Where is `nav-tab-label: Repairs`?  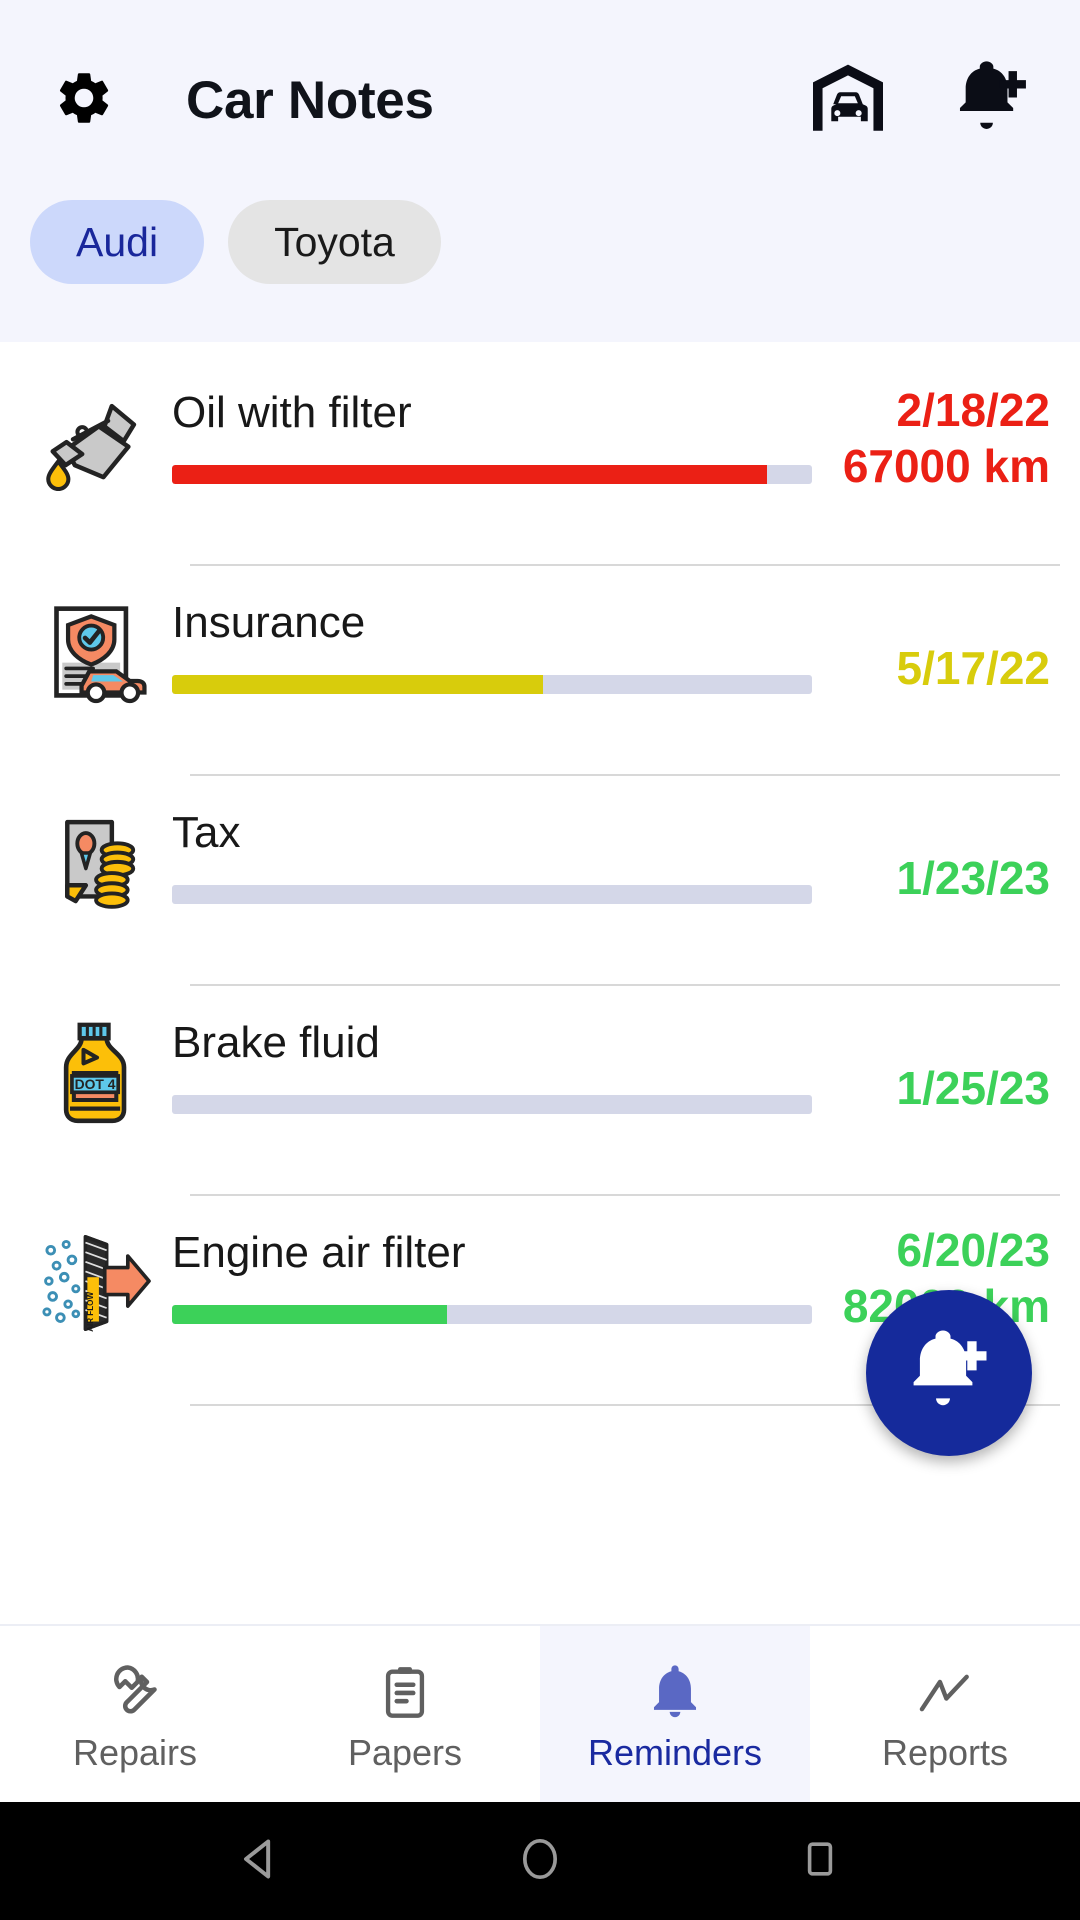
nav-tab-label: Repairs is located at coordinates (135, 1752).